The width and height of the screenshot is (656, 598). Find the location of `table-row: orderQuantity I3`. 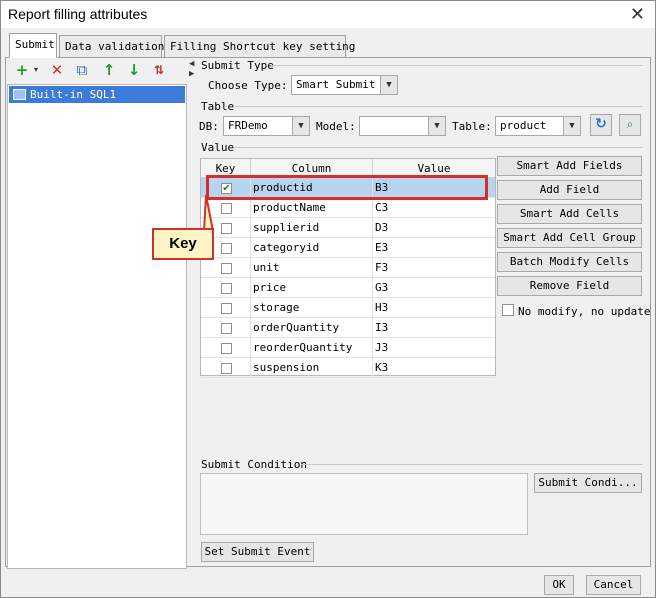

table-row: orderQuantity I3 is located at coordinates (348, 328).